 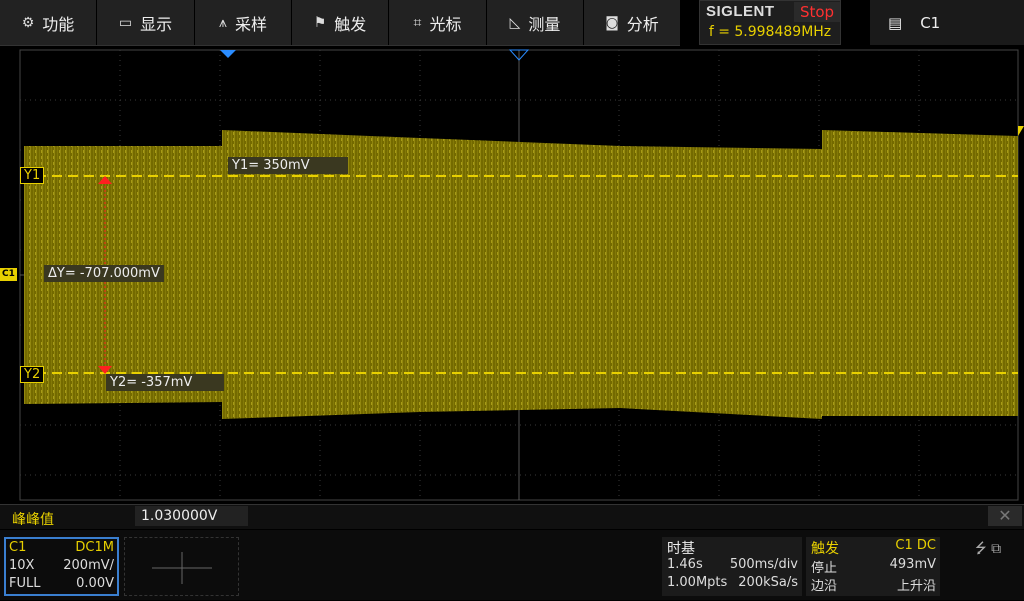 I want to click on cursor-grid-icon: ⌗, so click(x=417, y=22).